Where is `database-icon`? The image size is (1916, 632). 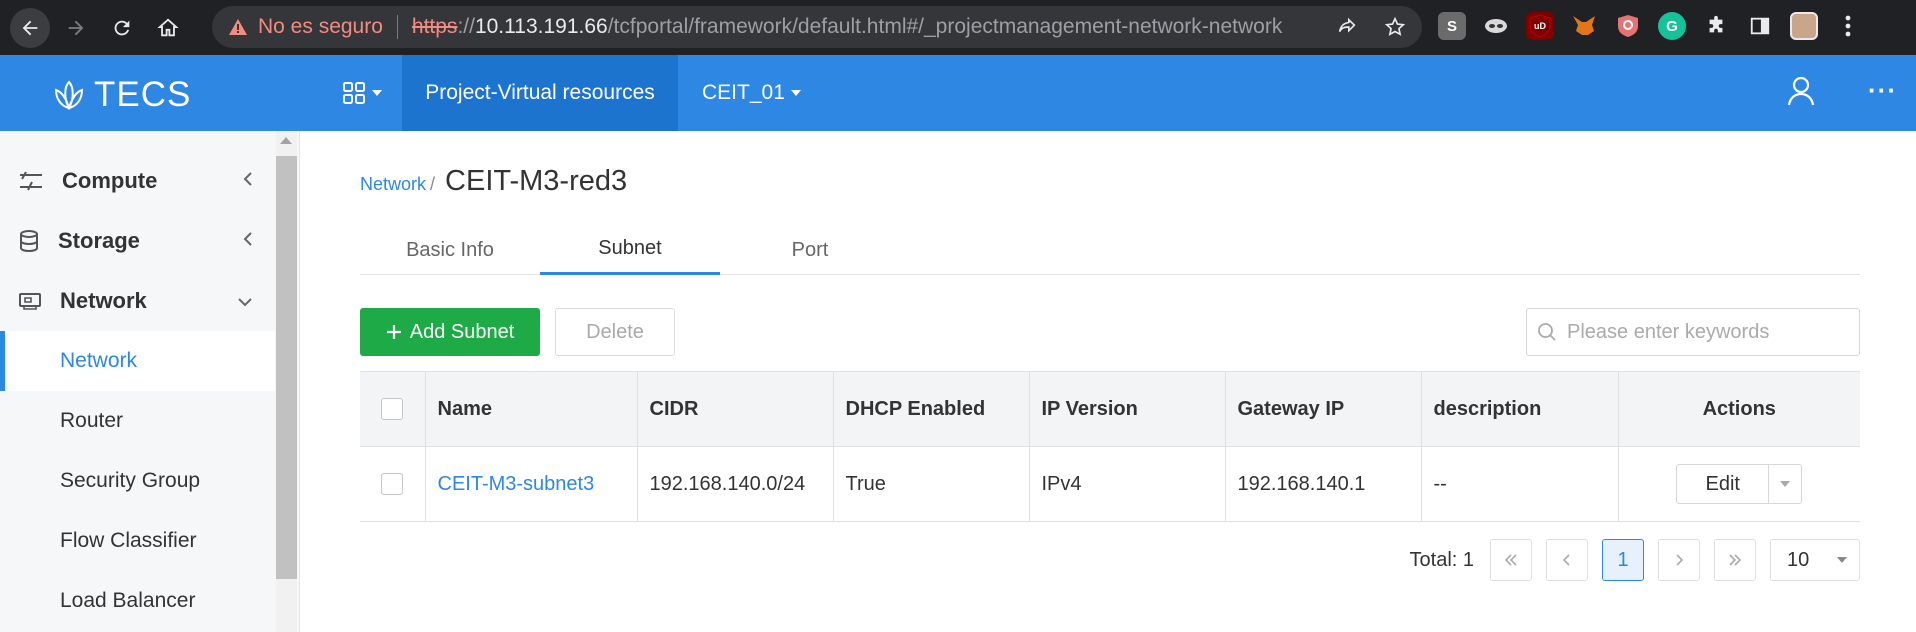
database-icon is located at coordinates (29, 241).